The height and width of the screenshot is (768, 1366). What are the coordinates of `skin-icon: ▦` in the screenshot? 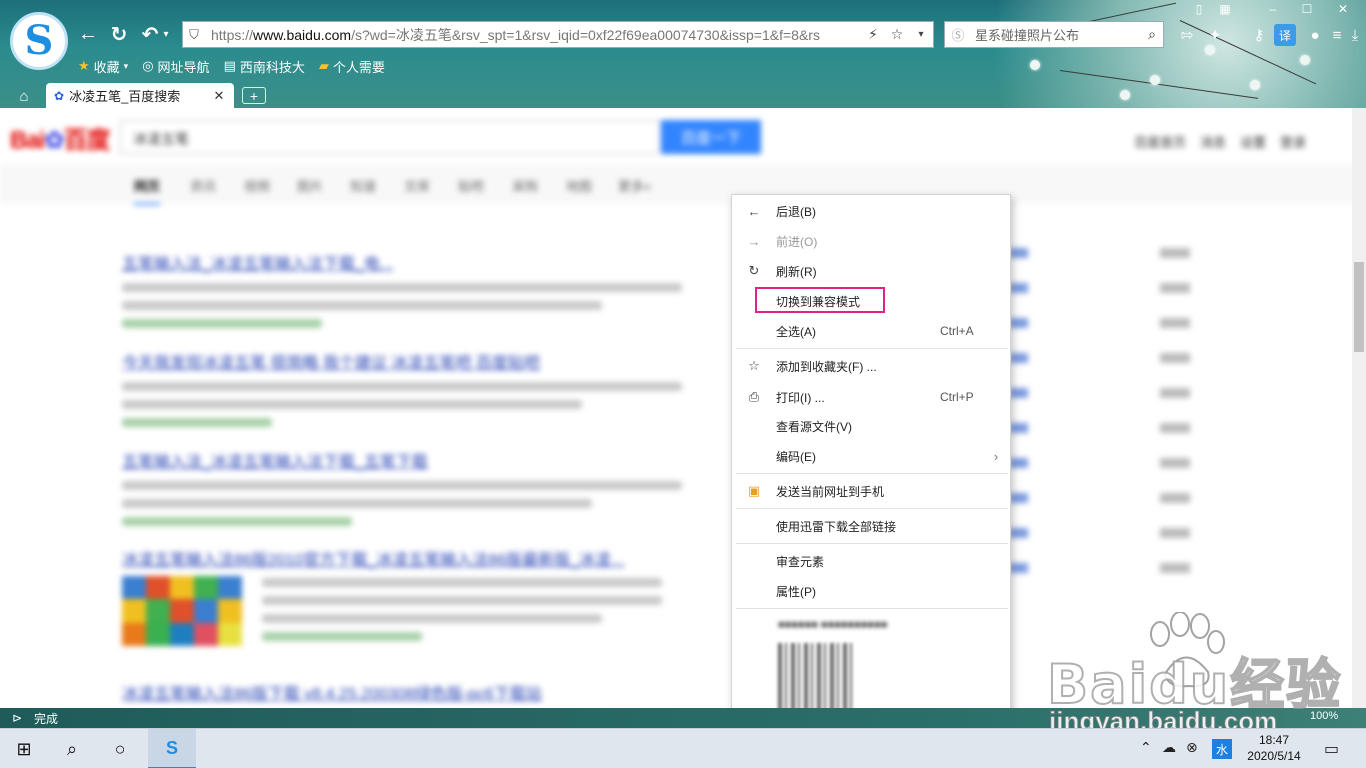 It's located at (1225, 9).